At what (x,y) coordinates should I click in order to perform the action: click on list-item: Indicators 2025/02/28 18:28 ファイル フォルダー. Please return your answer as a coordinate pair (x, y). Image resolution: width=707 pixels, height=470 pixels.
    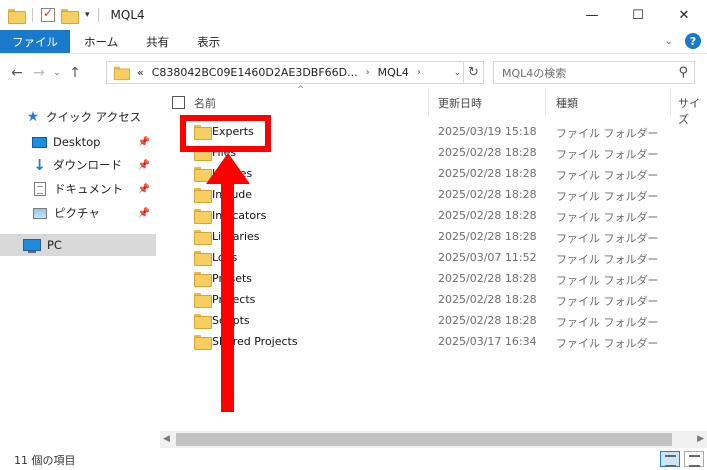
    Looking at the image, I should click on (433, 215).